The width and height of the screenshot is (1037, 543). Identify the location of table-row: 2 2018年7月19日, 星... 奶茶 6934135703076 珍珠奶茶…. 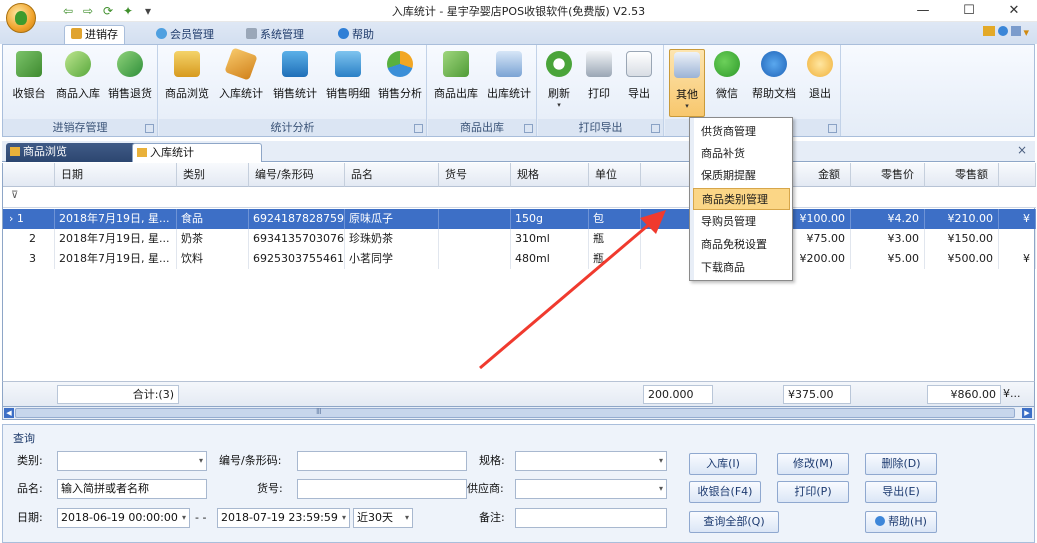
(519, 239).